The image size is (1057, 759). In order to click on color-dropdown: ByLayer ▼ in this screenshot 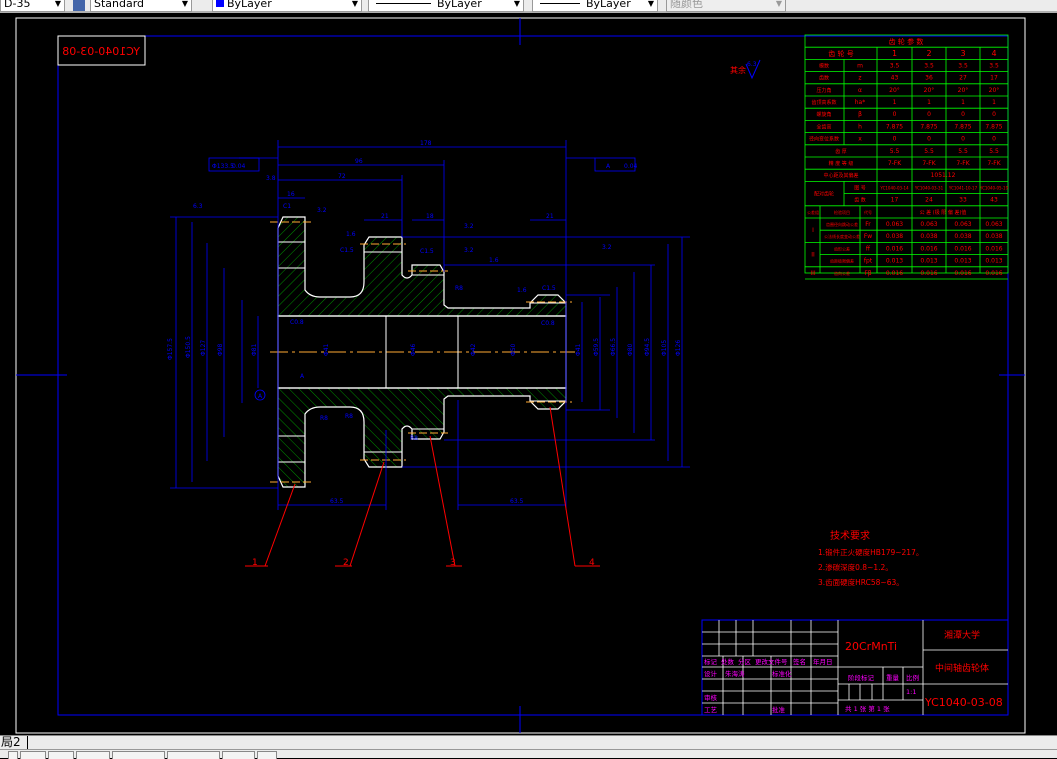, I will do `click(287, 6)`.